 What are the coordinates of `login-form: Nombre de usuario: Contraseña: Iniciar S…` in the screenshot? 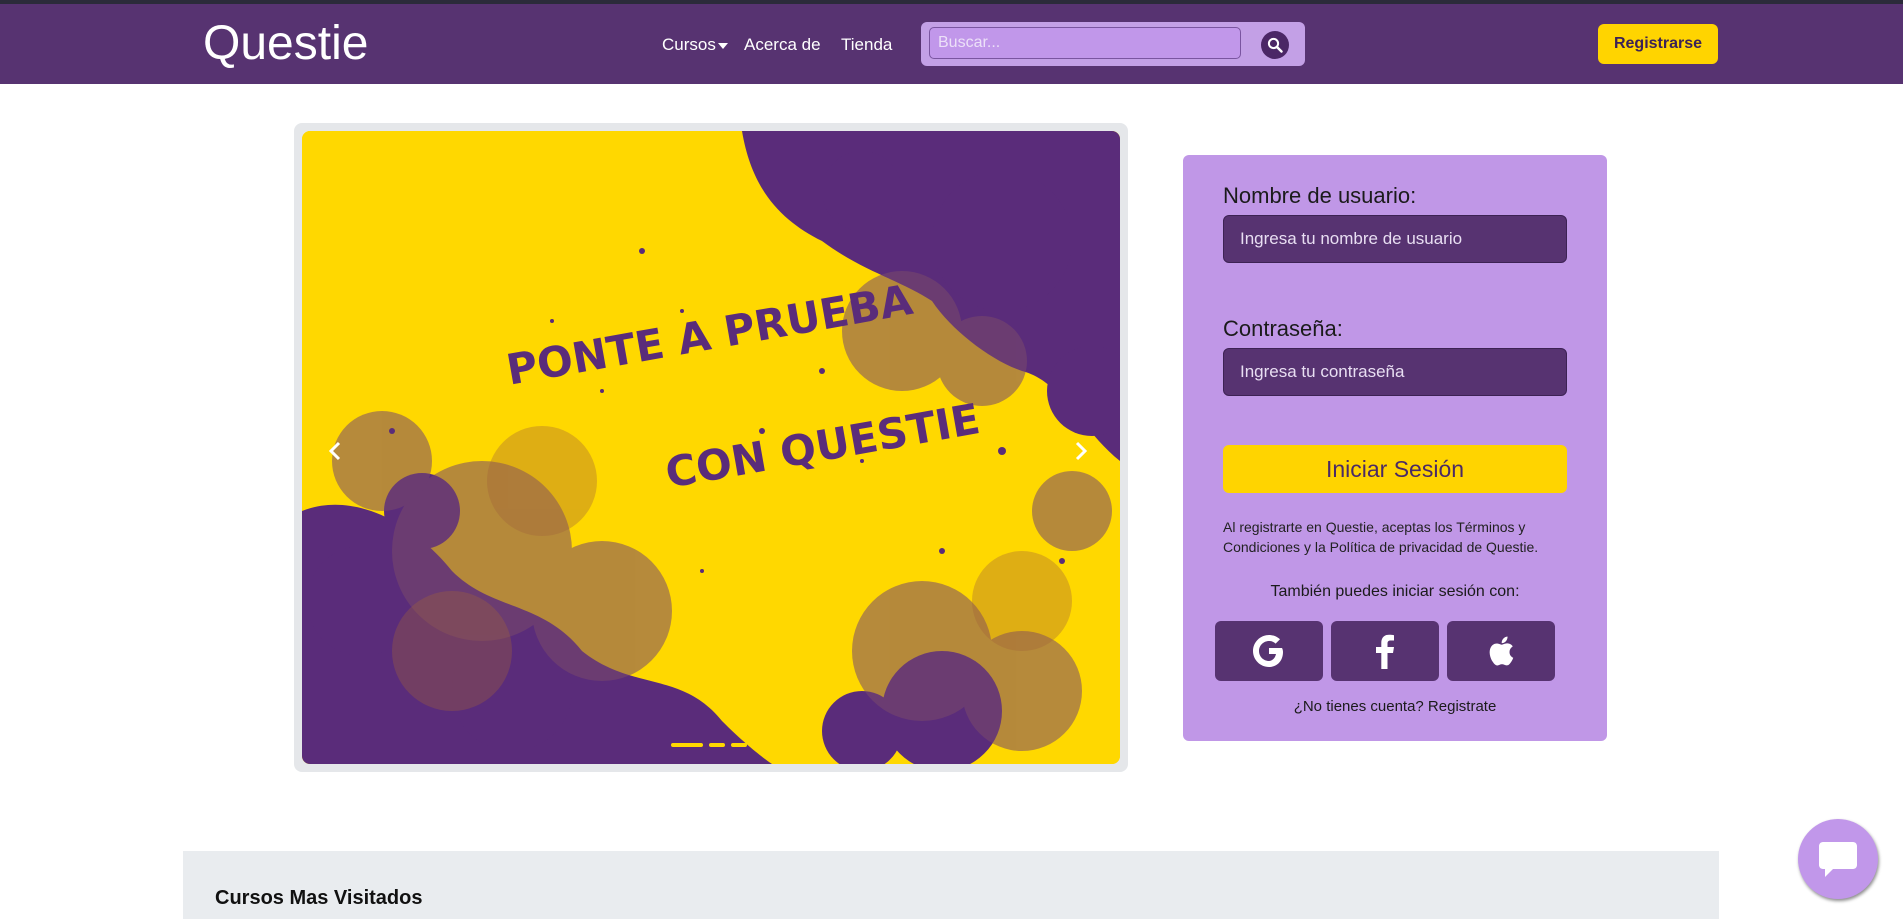 It's located at (1395, 448).